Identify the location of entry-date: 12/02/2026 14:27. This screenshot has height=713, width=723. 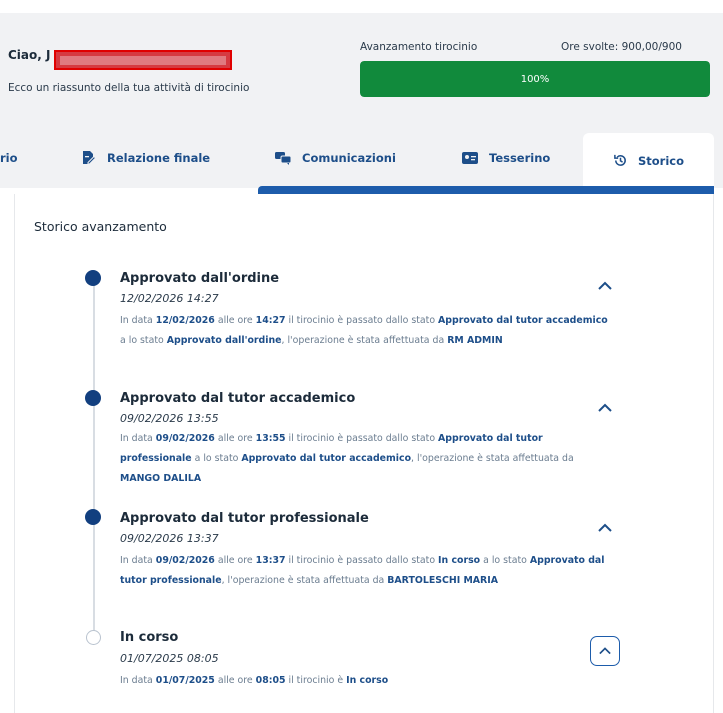
(169, 298).